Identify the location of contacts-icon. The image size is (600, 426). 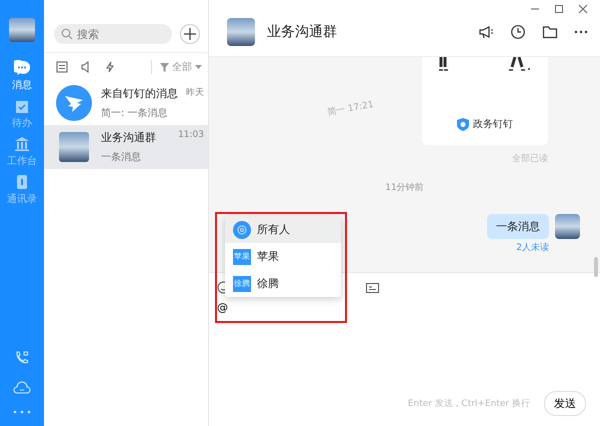
(22, 182).